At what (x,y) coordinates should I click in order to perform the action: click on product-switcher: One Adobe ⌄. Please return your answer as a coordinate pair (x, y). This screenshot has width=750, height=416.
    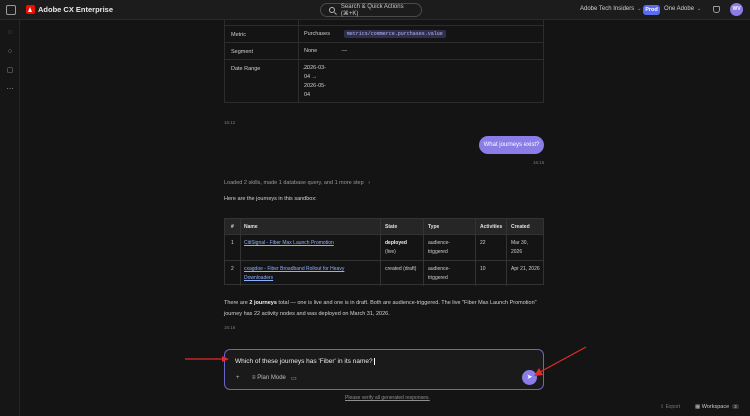
    Looking at the image, I should click on (682, 9).